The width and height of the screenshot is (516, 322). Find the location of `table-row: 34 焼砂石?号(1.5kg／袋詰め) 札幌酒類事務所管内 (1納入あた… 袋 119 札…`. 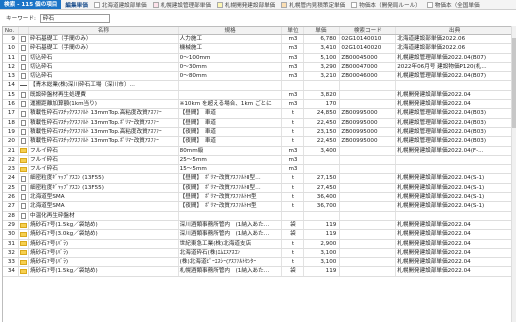

table-row: 34 焼砂石?号(1.5kg／袋詰め) 札幌酒類事務所管内 (1納入あた… 袋 119 札… is located at coordinates (258, 272).